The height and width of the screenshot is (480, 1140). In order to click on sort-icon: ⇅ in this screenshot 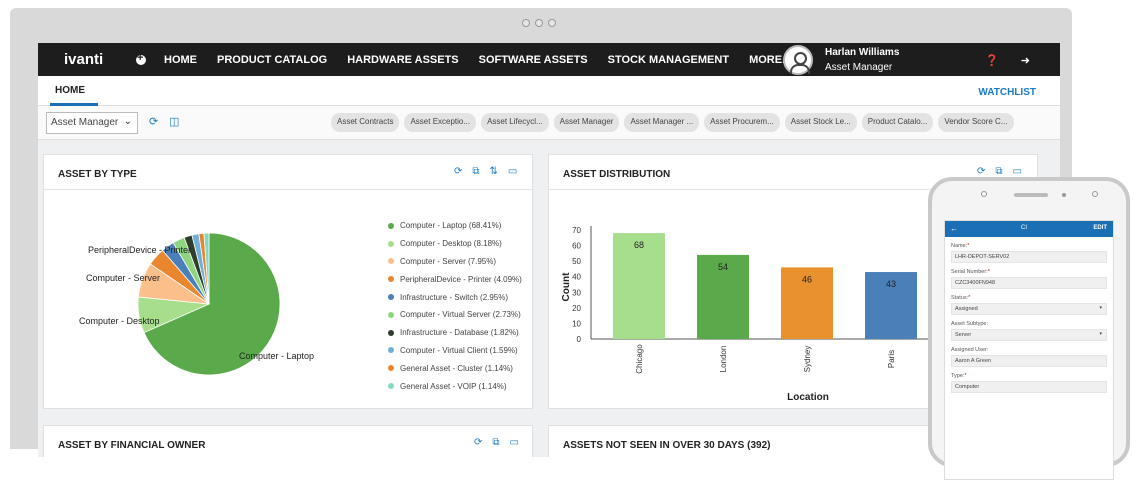, I will do `click(494, 171)`.